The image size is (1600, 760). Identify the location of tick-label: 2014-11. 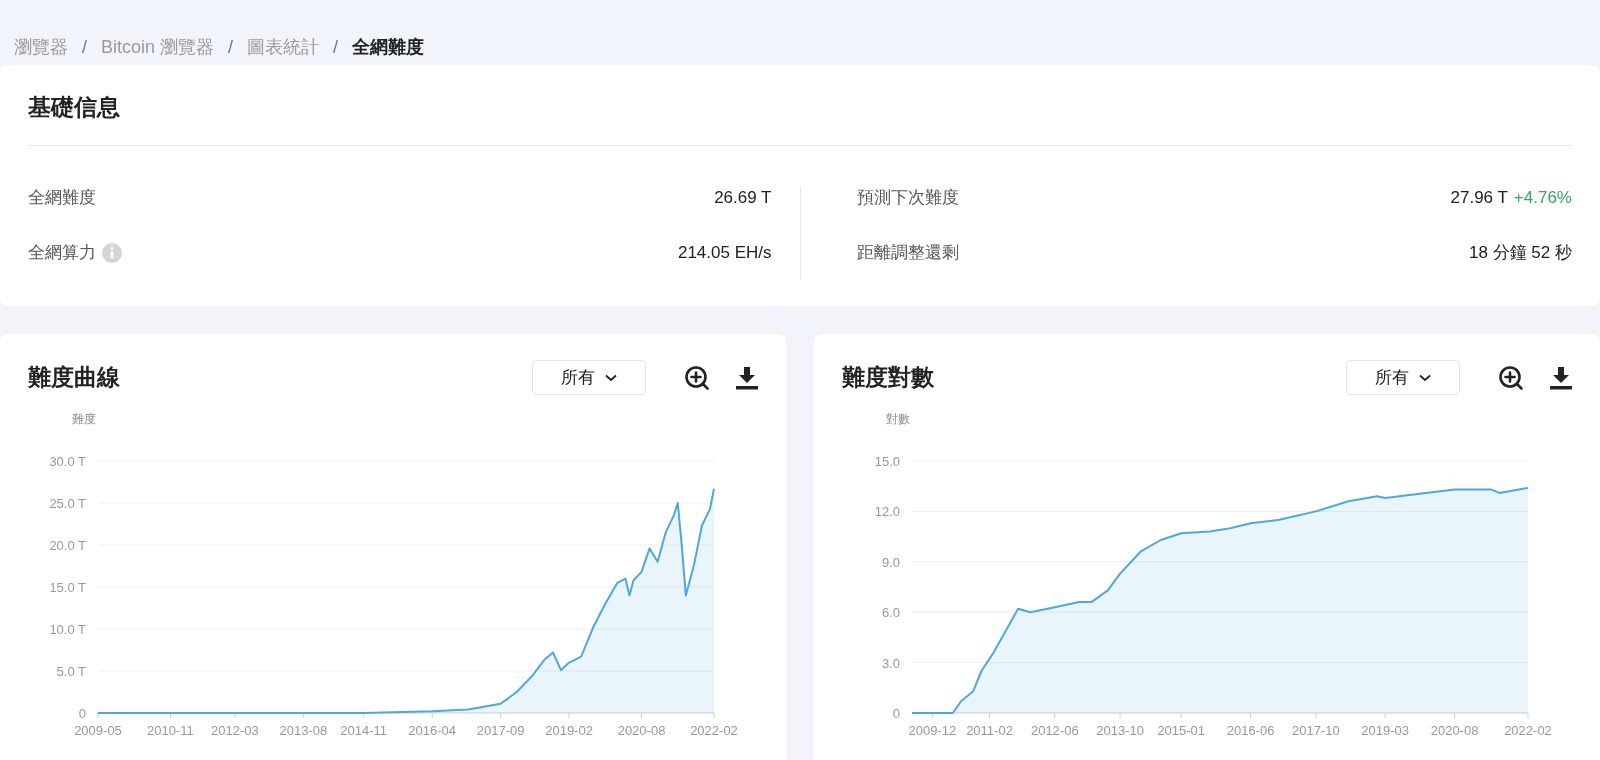
(364, 730).